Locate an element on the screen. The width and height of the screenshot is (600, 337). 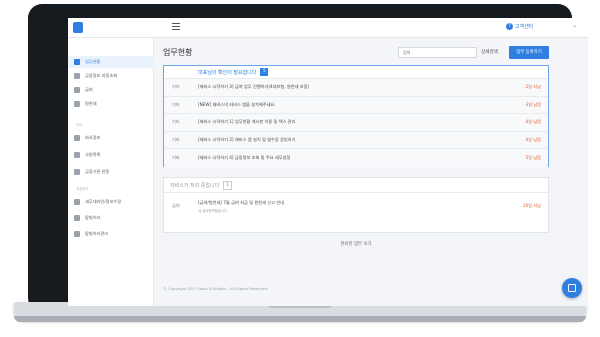
task-row: 기타 [NEW] 재비스의 자비스 앱을 설치해주세요. 3일 남음 is located at coordinates (356, 105).